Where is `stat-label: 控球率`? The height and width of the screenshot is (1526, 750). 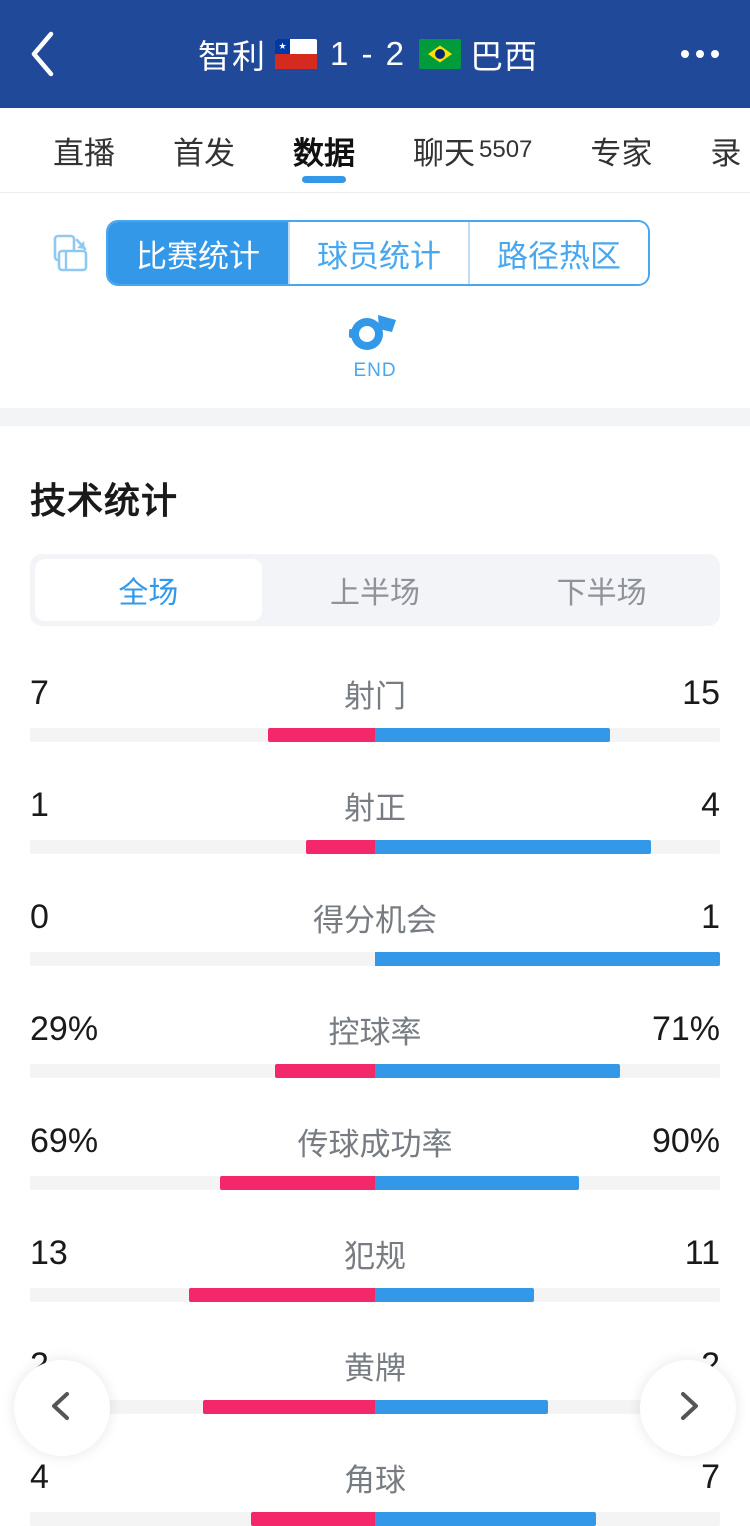
stat-label: 控球率 is located at coordinates (375, 1032).